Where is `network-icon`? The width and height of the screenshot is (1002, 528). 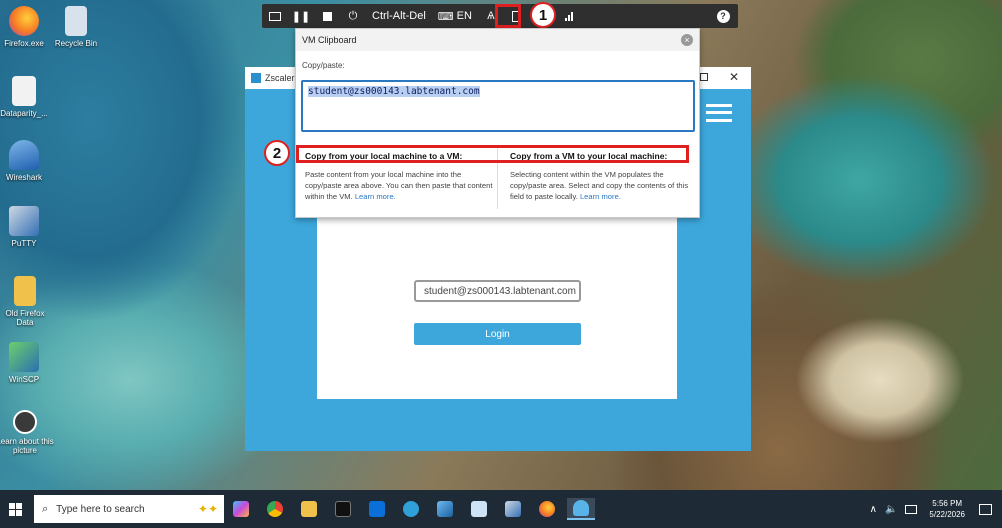 network-icon is located at coordinates (569, 16).